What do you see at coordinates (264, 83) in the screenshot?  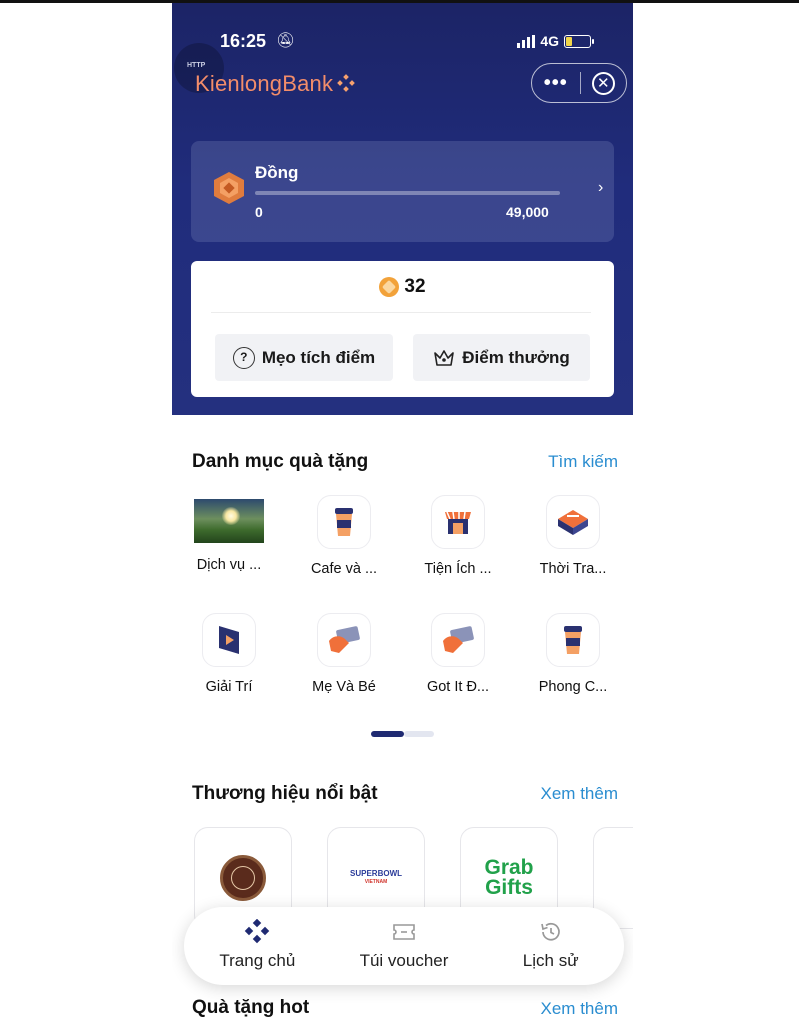 I see `logo-text: KienlongBank` at bounding box center [264, 83].